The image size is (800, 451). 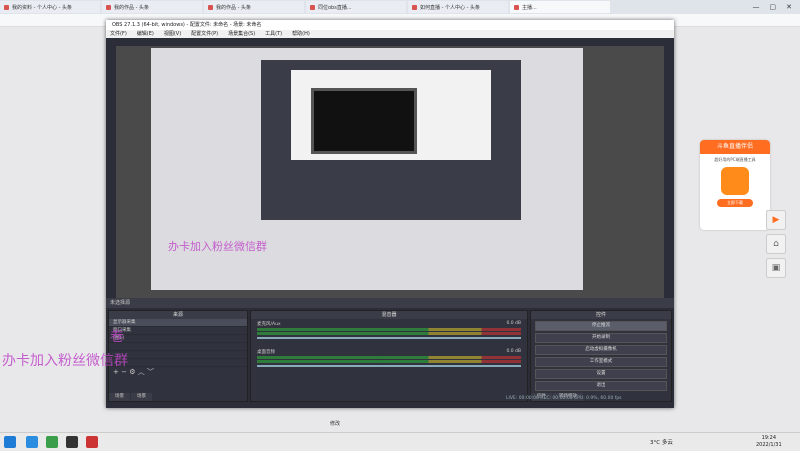 What do you see at coordinates (601, 374) in the screenshot?
I see `settings-button: 设置` at bounding box center [601, 374].